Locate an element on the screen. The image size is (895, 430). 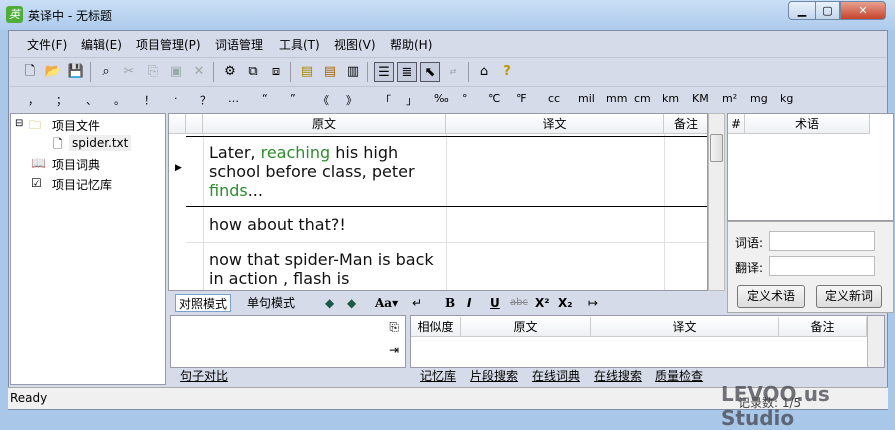
close-button: ✕ is located at coordinates (863, 10).